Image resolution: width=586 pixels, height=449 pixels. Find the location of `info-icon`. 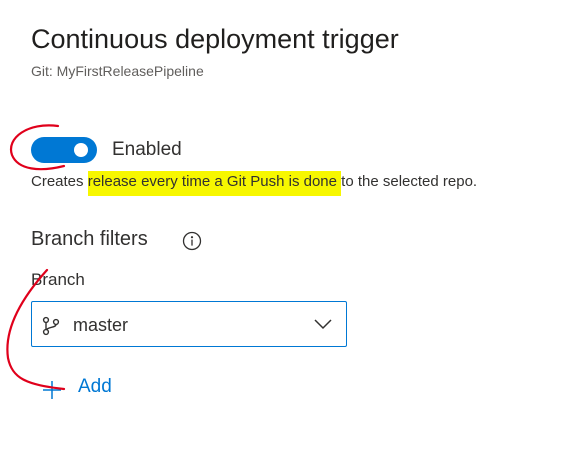

info-icon is located at coordinates (192, 241).